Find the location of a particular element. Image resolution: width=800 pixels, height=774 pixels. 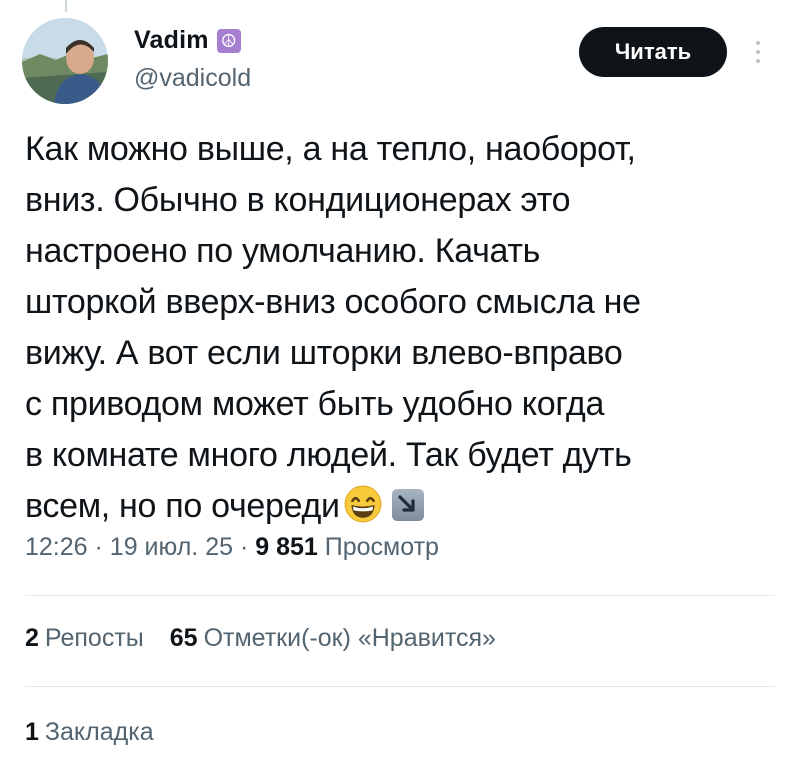

reposts-stat: 2 Репосты is located at coordinates (84, 638).